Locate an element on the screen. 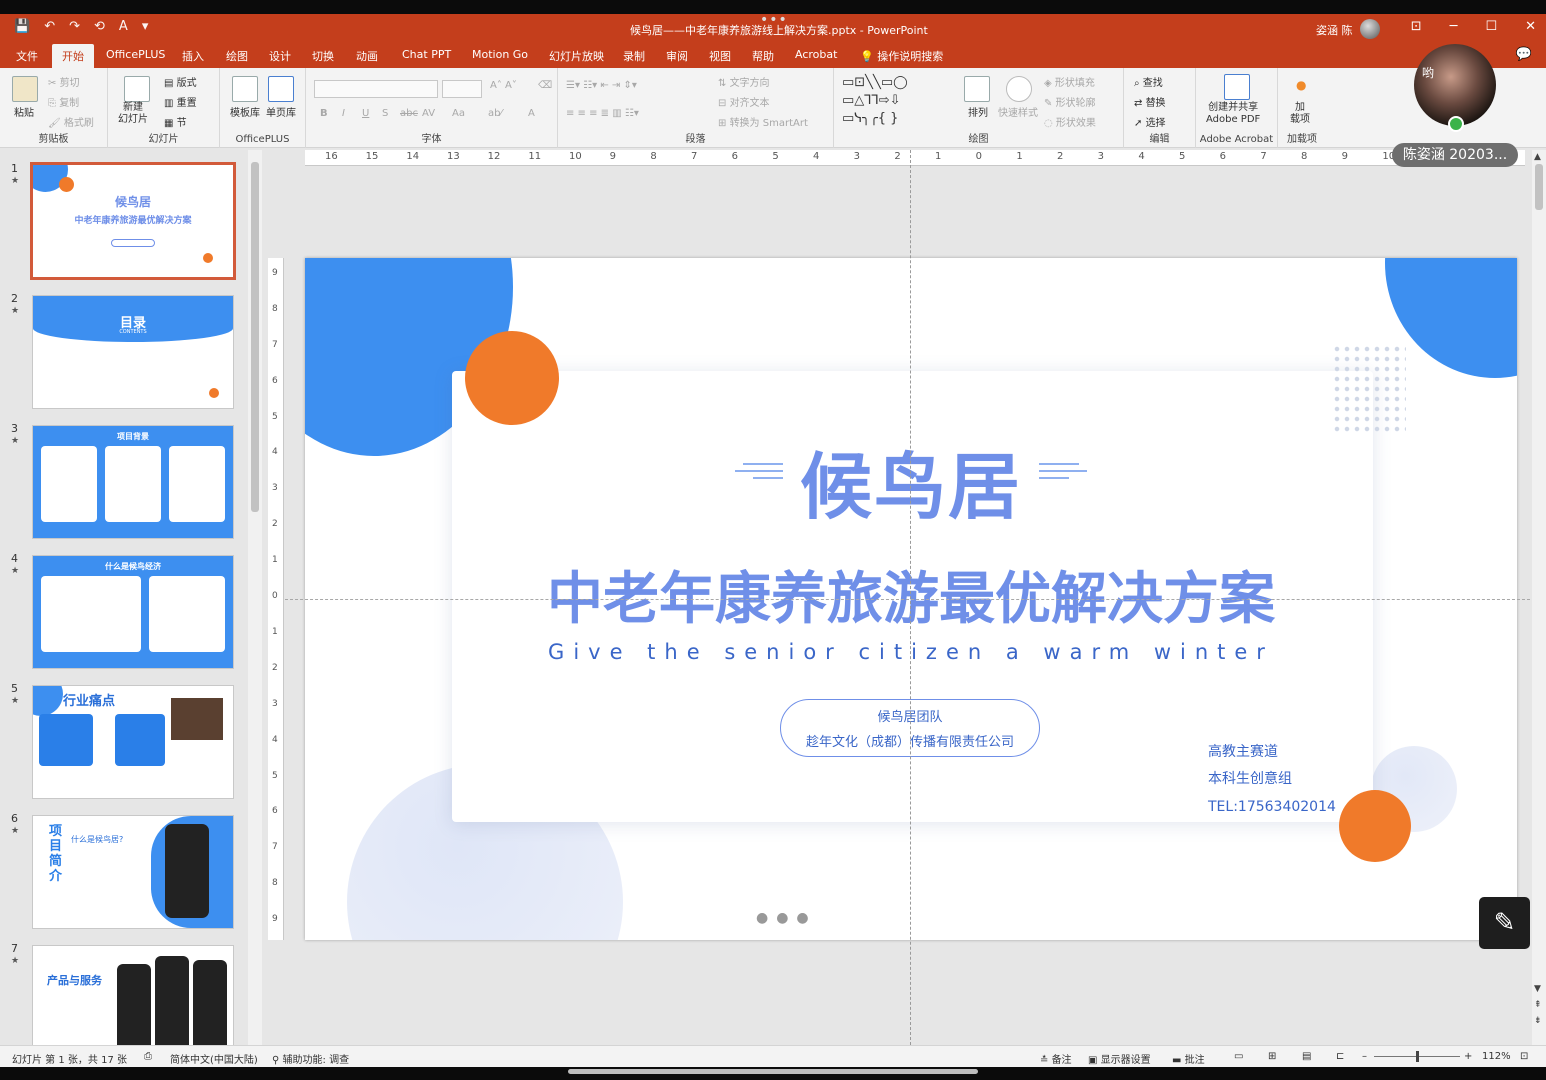 The image size is (1546, 1080). find-button: ⌕ 查找 is located at coordinates (1148, 81).